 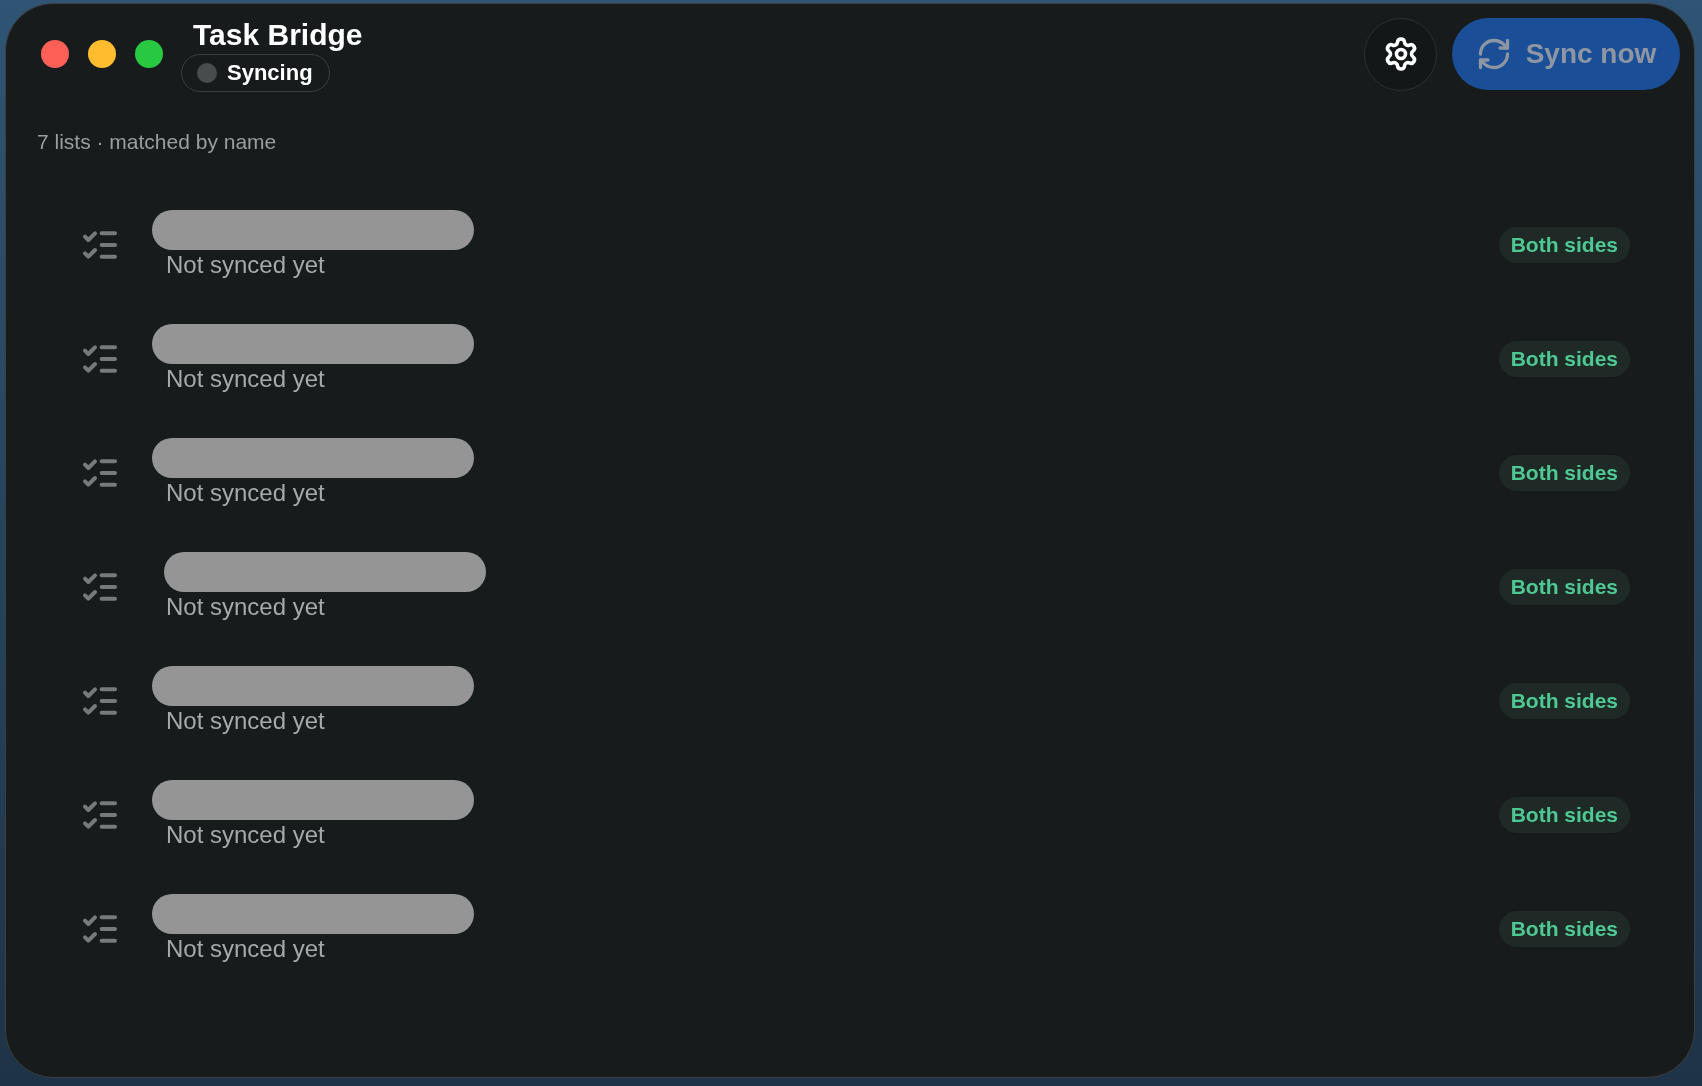 I want to click on status-label: Syncing, so click(x=270, y=73).